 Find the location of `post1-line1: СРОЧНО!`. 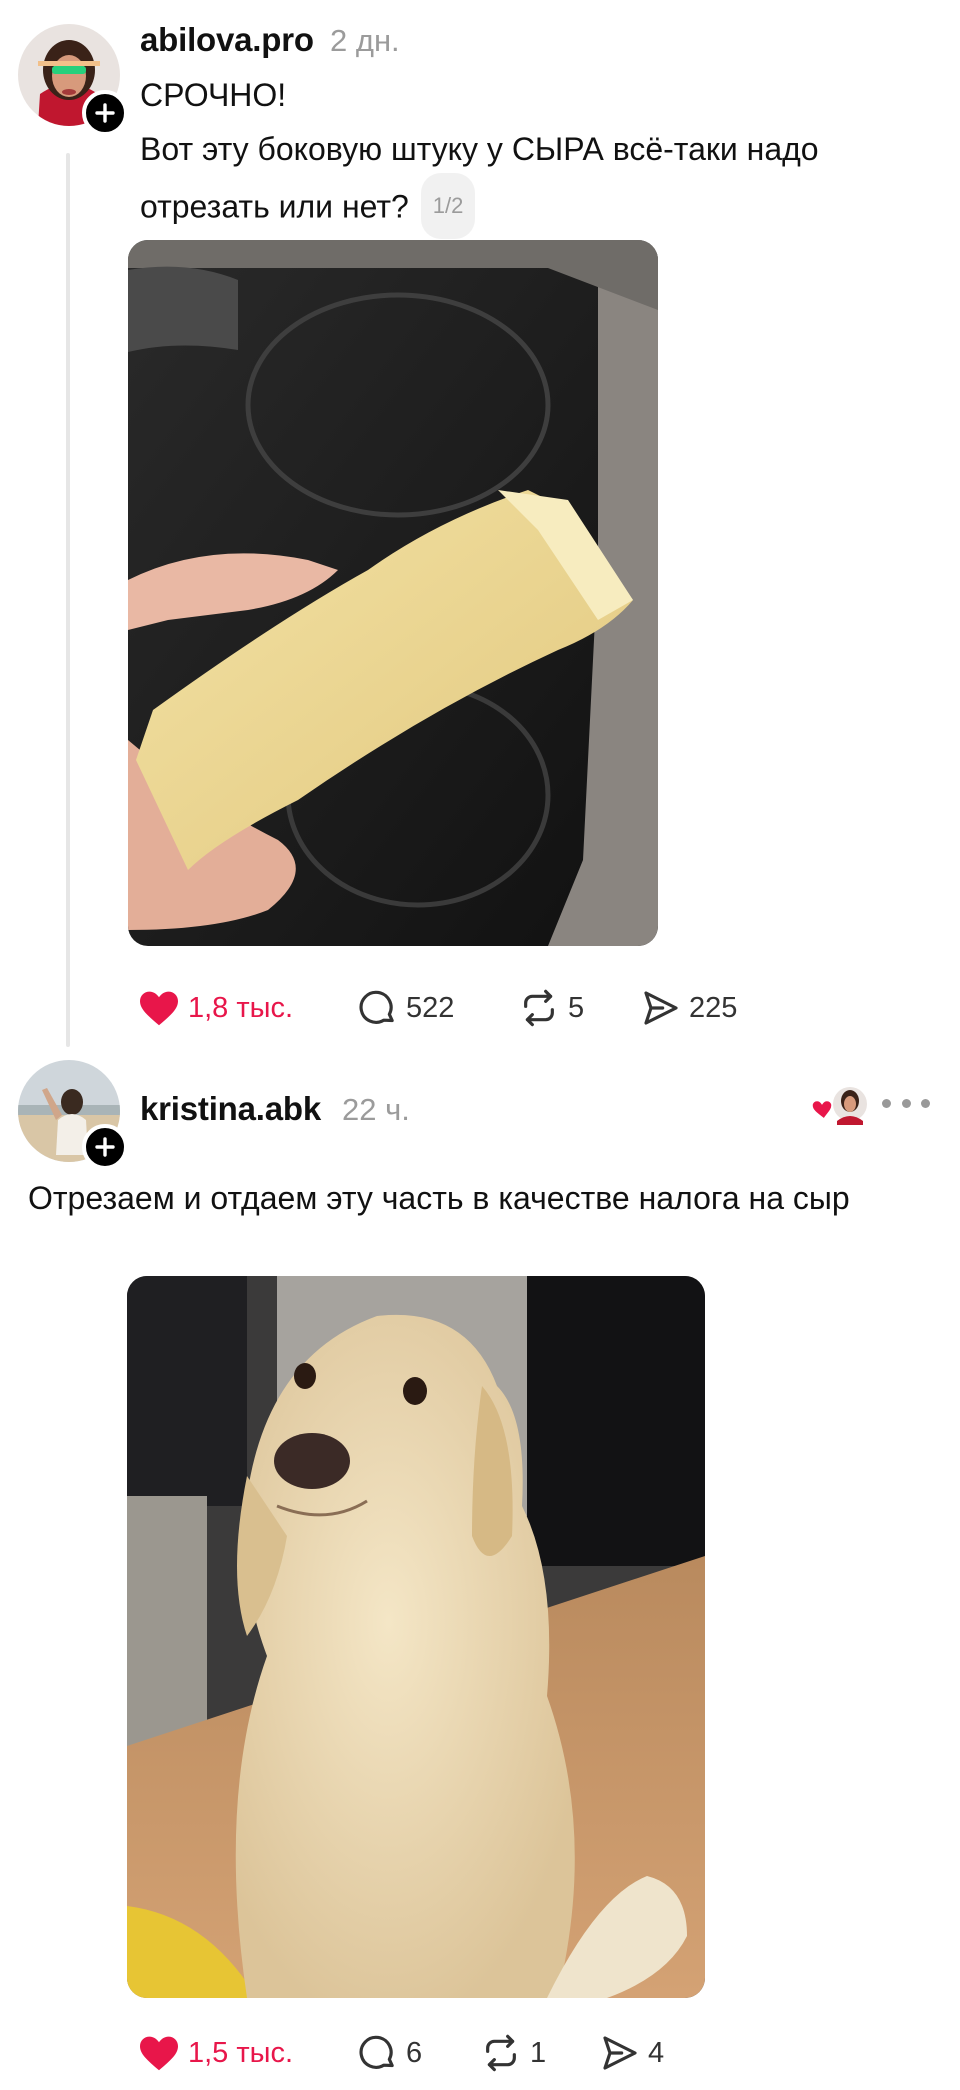

post1-line1: СРОЧНО! is located at coordinates (213, 95).